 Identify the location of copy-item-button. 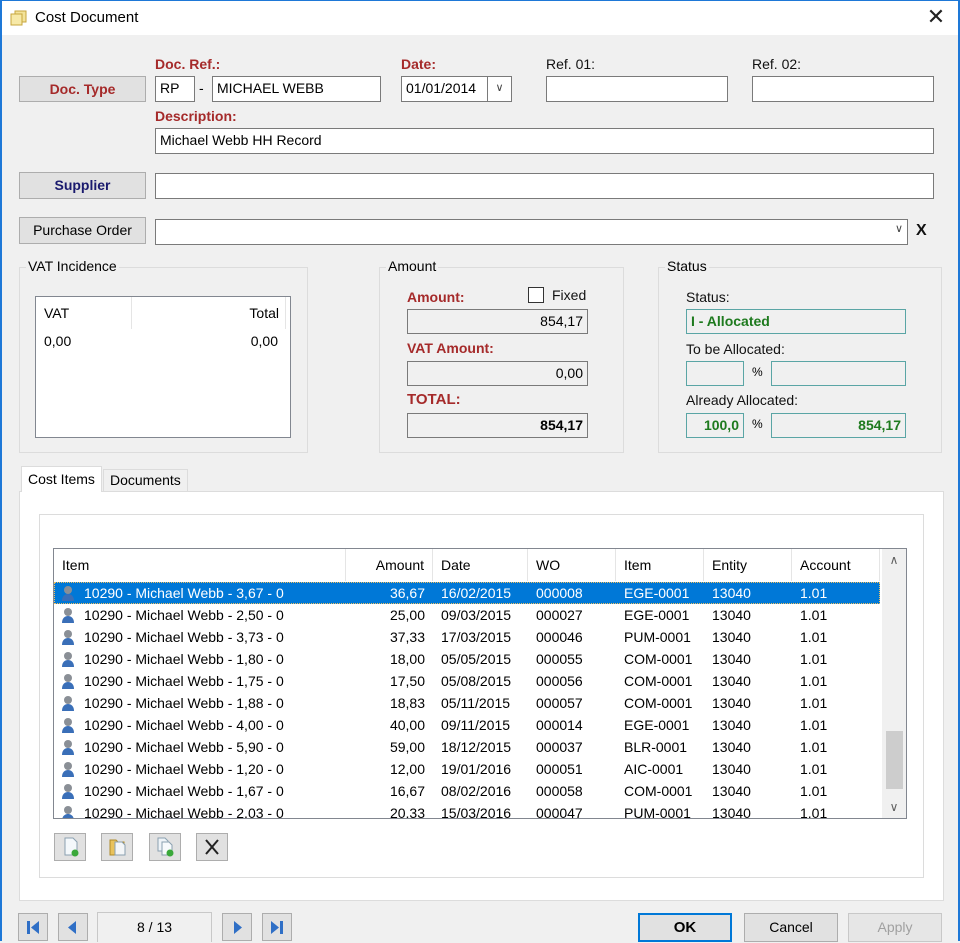
(165, 847).